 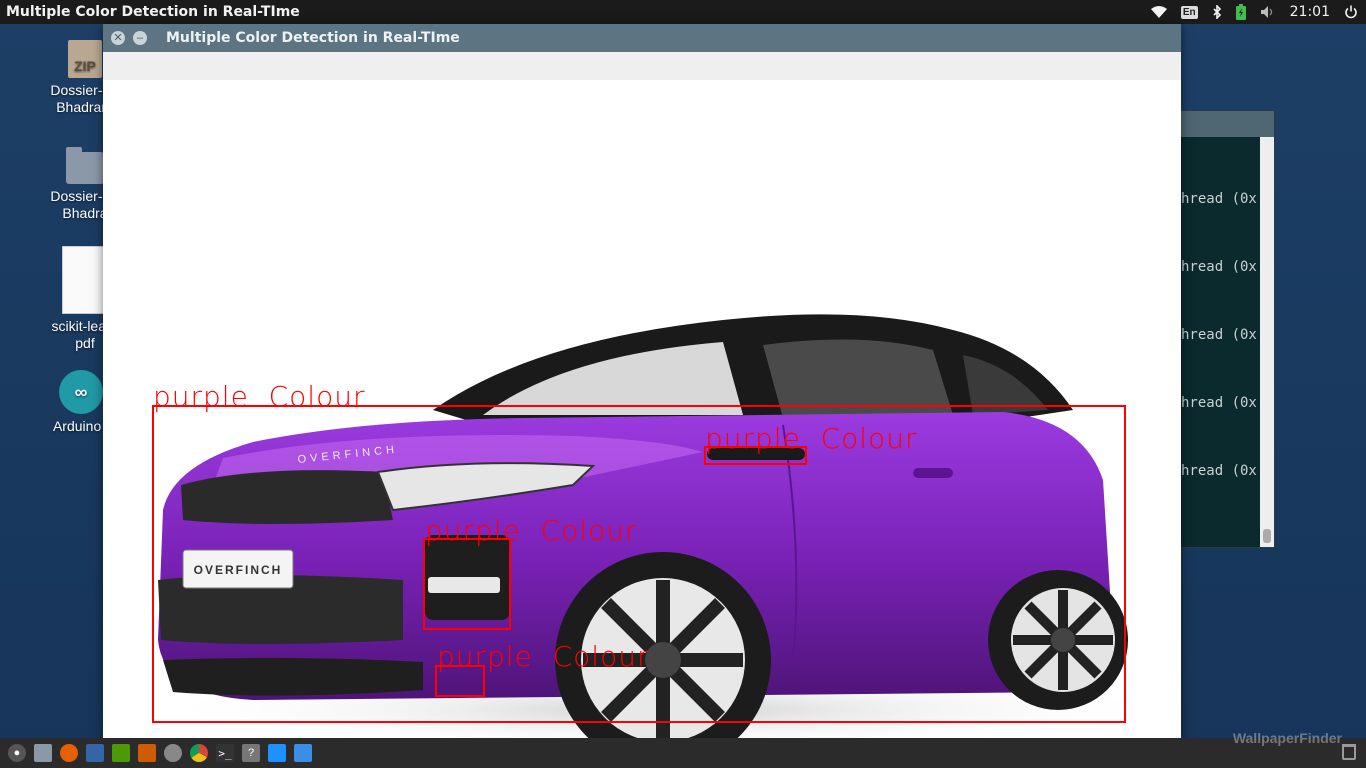 I want to click on chrome-icon, so click(x=199, y=753).